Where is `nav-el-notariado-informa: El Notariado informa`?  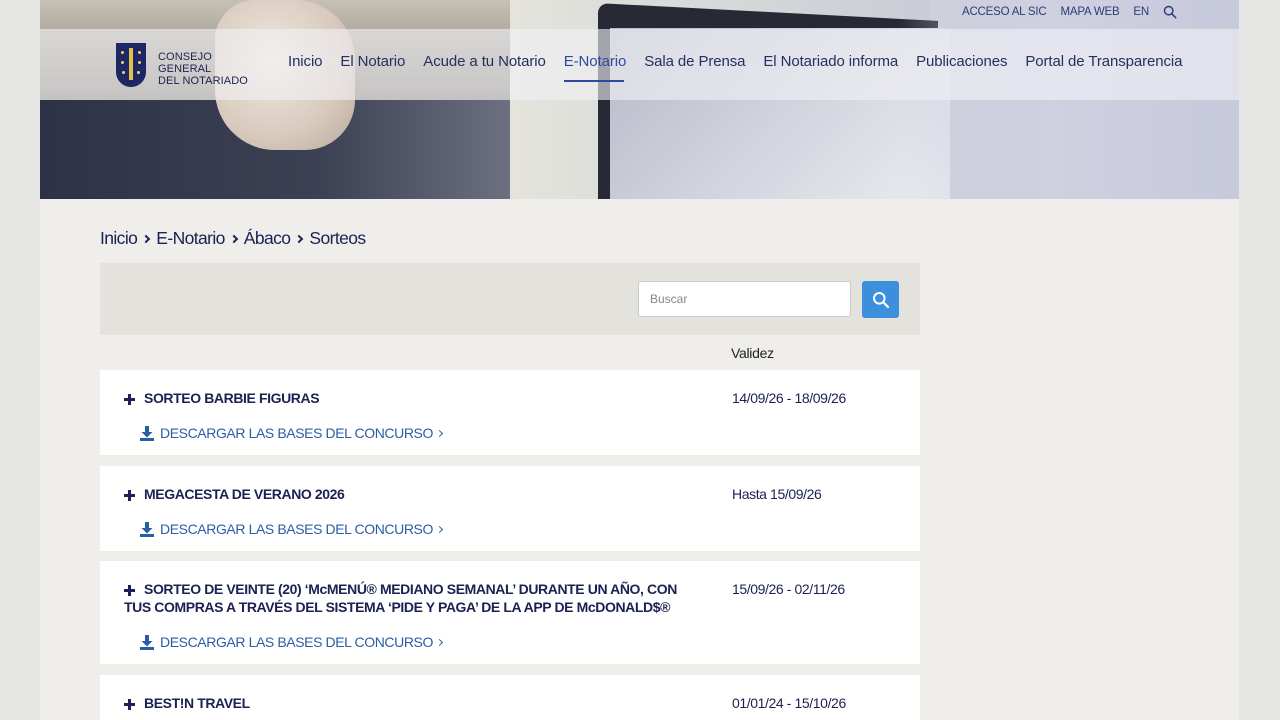
nav-el-notariado-informa: El Notariado informa is located at coordinates (830, 61).